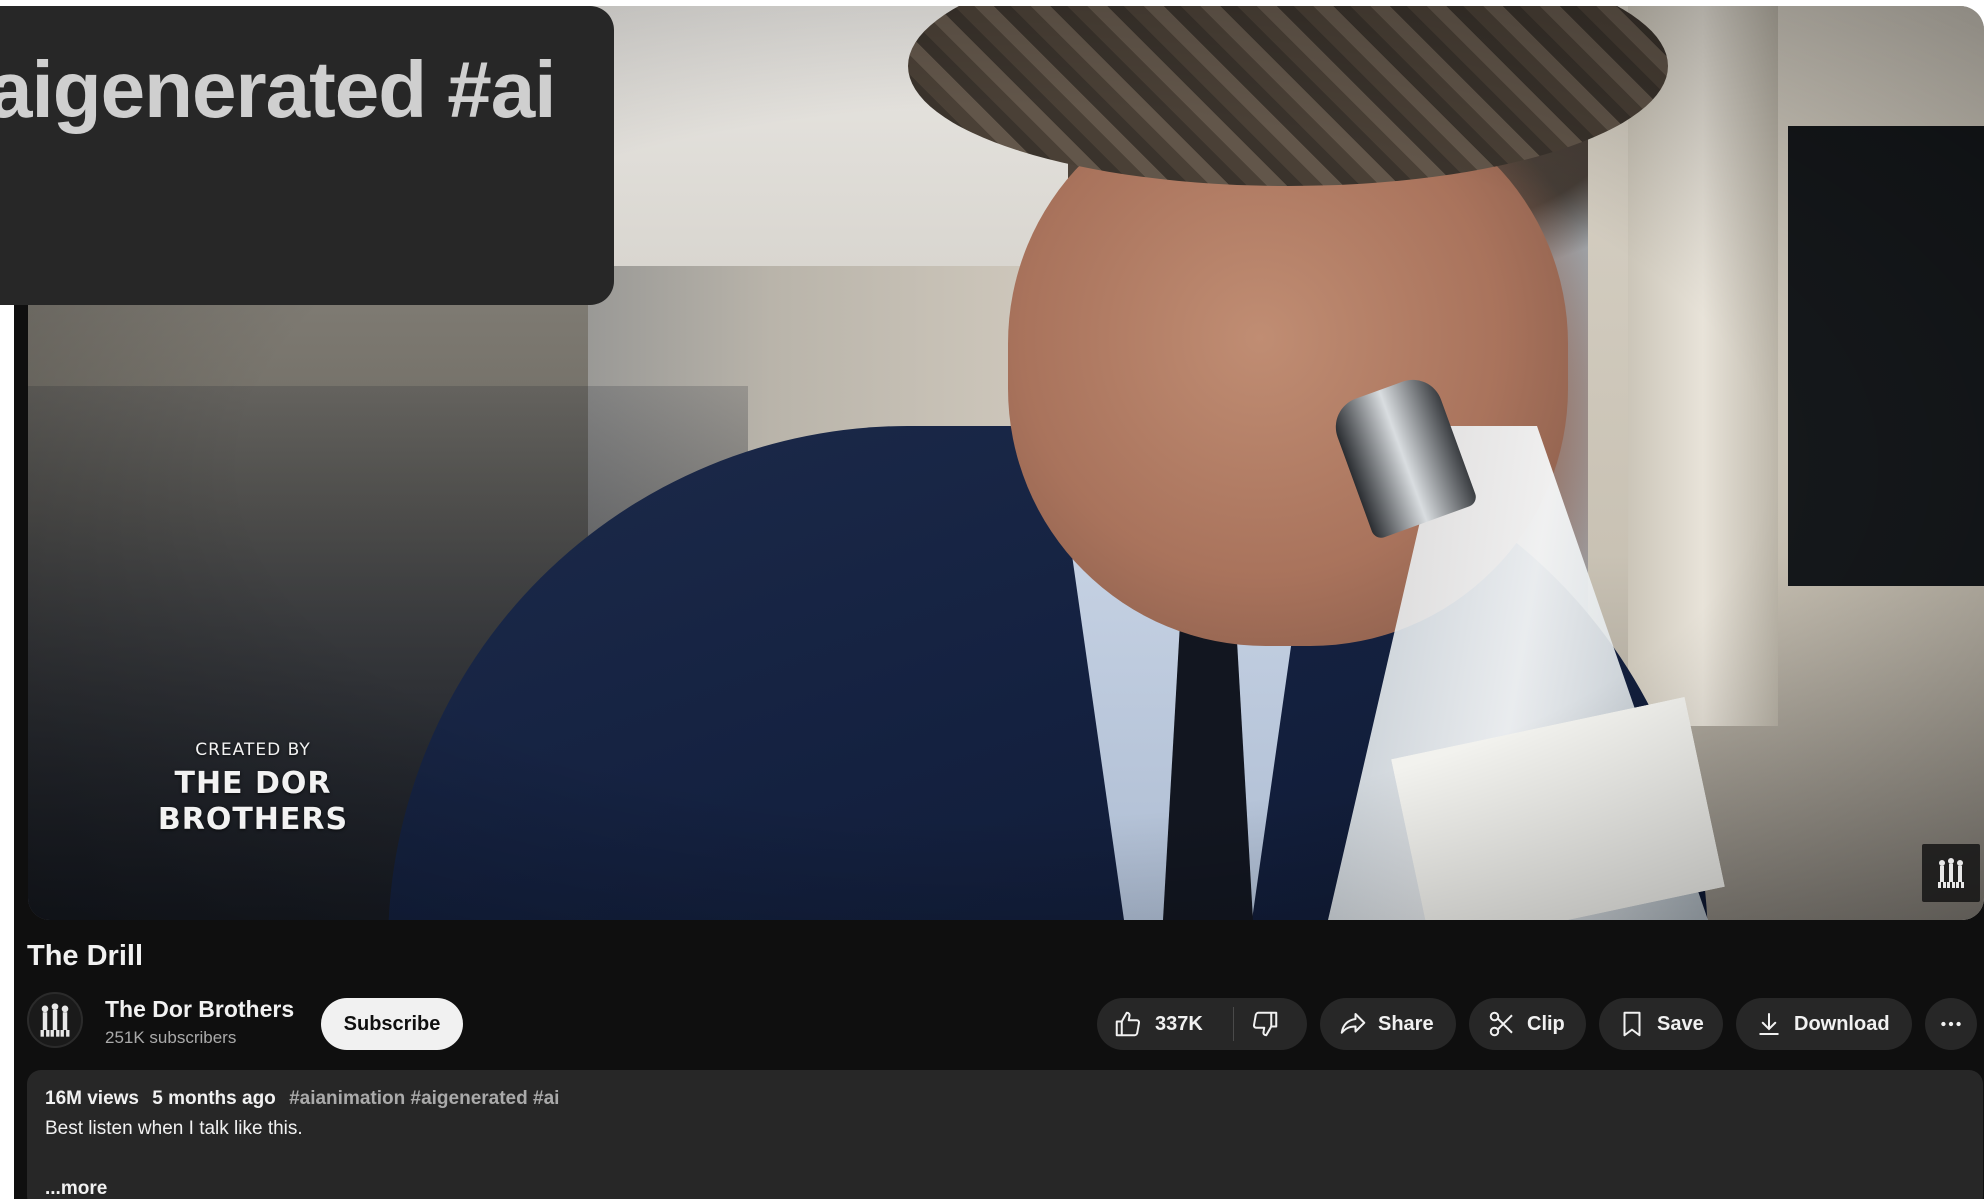  I want to click on like-divider, so click(1233, 1024).